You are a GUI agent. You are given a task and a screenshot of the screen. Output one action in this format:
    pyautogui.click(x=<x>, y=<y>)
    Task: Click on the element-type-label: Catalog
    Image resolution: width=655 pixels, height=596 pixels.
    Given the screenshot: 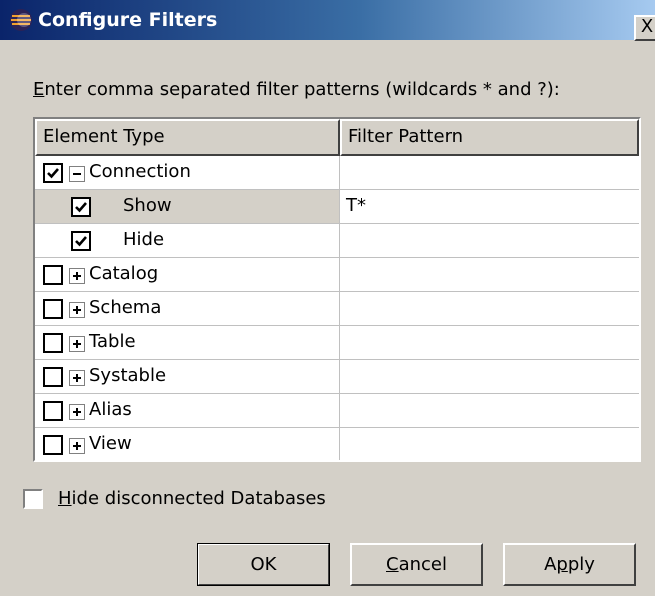 What is the action you would take?
    pyautogui.click(x=124, y=273)
    